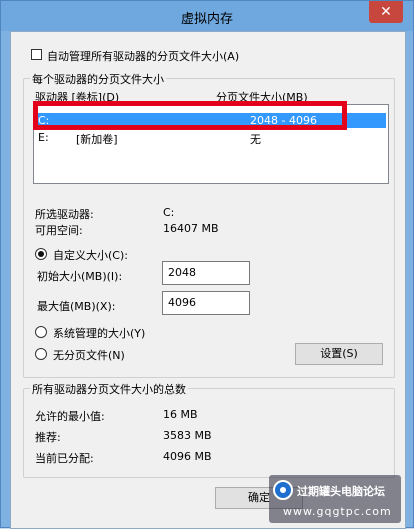 This screenshot has width=414, height=529. Describe the element at coordinates (99, 333) in the screenshot. I see `system-managed-label: 系统管理的大小(Y)` at that location.